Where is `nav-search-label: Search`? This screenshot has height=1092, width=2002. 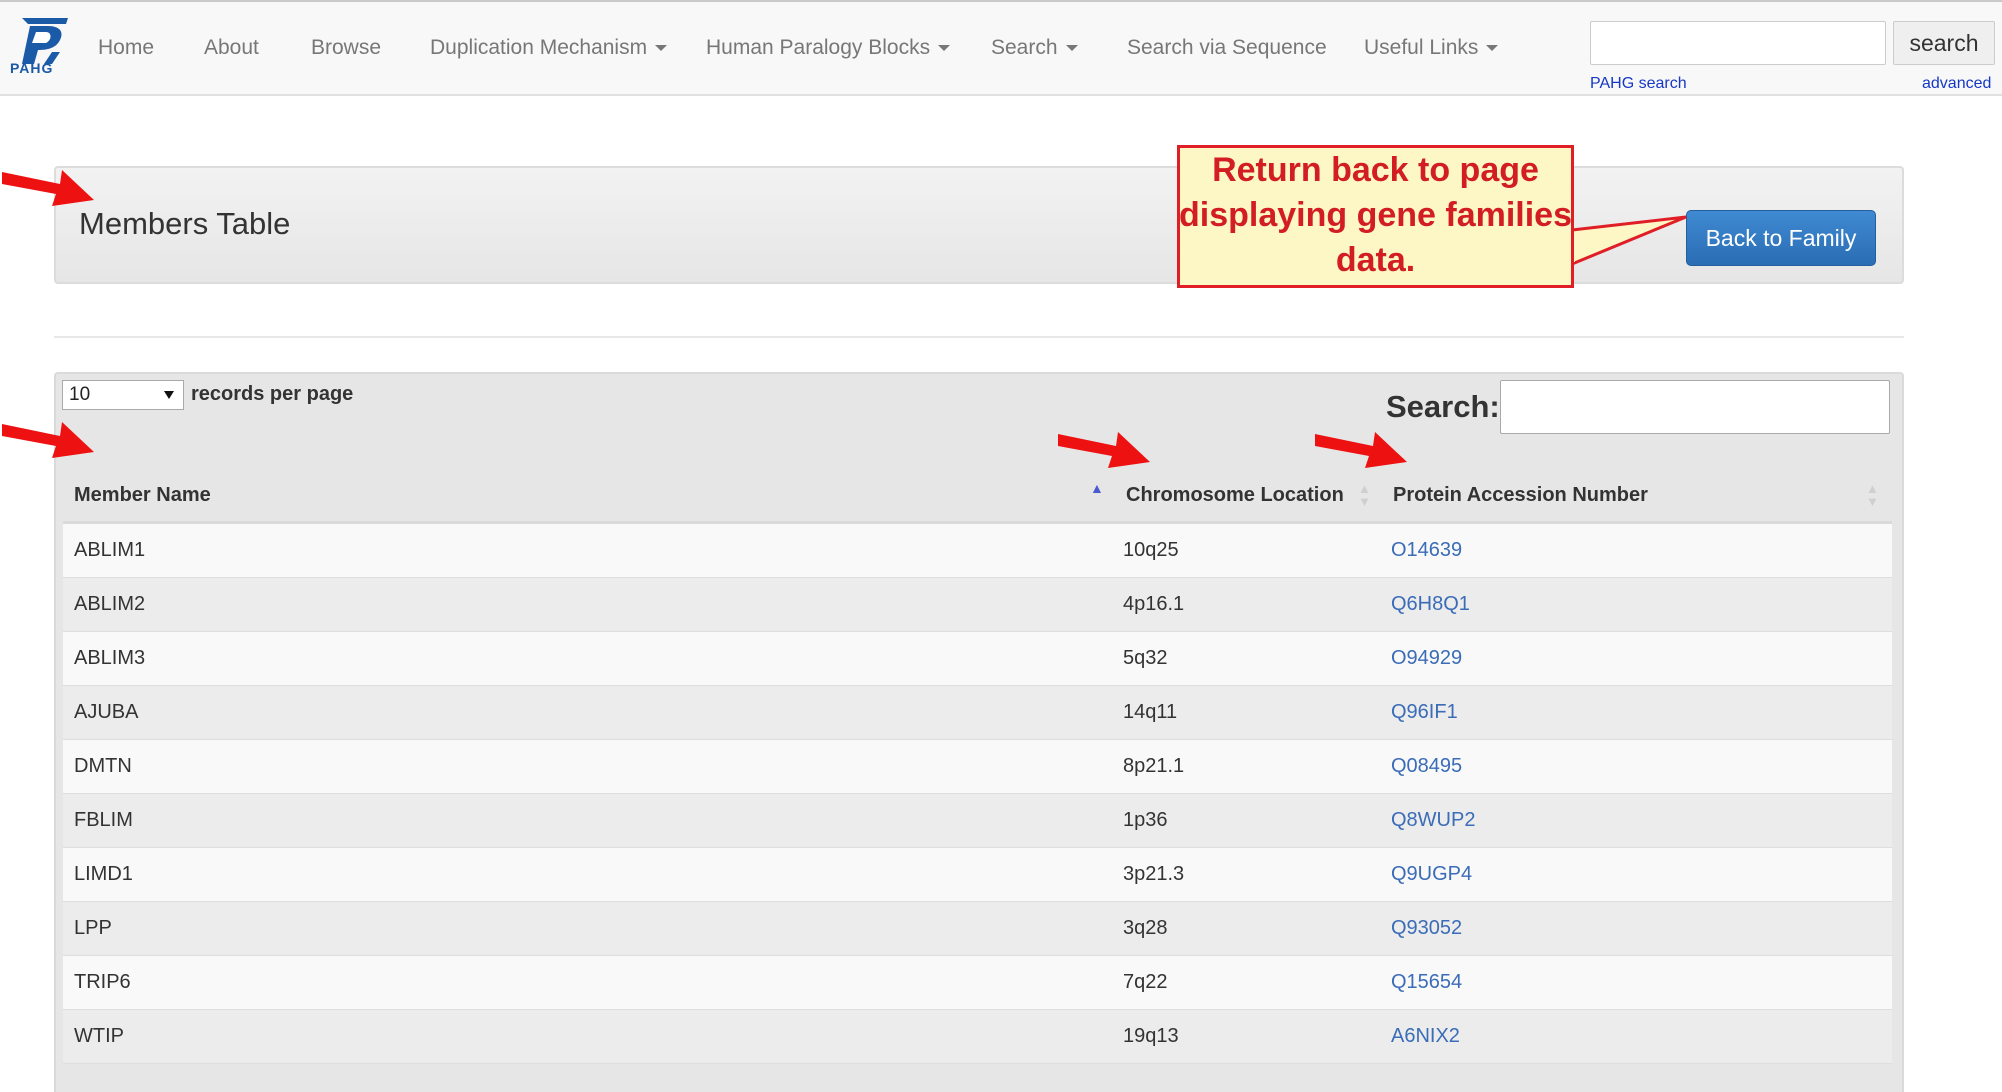 nav-search-label: Search is located at coordinates (1024, 47).